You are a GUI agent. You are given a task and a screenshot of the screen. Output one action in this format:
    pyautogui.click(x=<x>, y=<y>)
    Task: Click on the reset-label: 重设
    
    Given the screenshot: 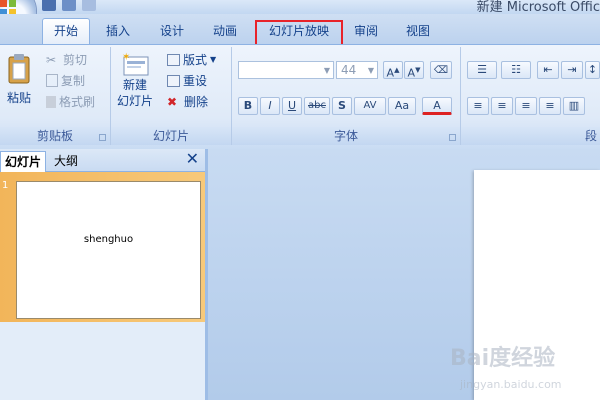 What is the action you would take?
    pyautogui.click(x=195, y=81)
    